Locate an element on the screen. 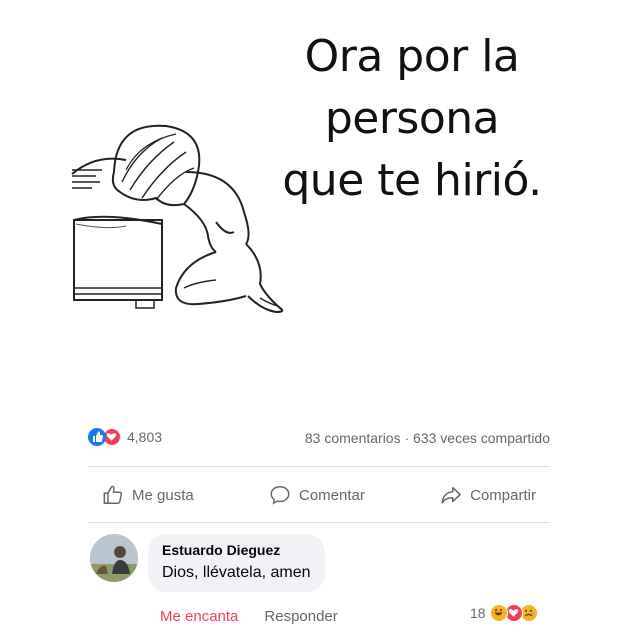 The width and height of the screenshot is (640, 640). comment-reply-button: Responder is located at coordinates (300, 616).